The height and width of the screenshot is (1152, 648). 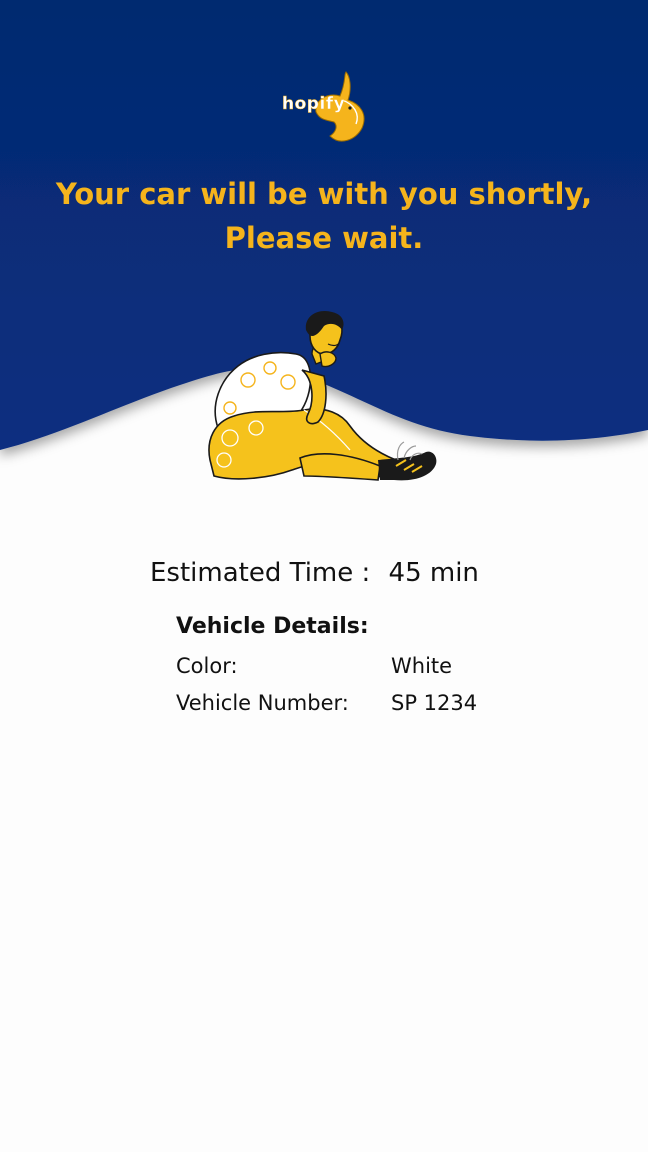 What do you see at coordinates (314, 104) in the screenshot?
I see `brand-logo-text: hopify` at bounding box center [314, 104].